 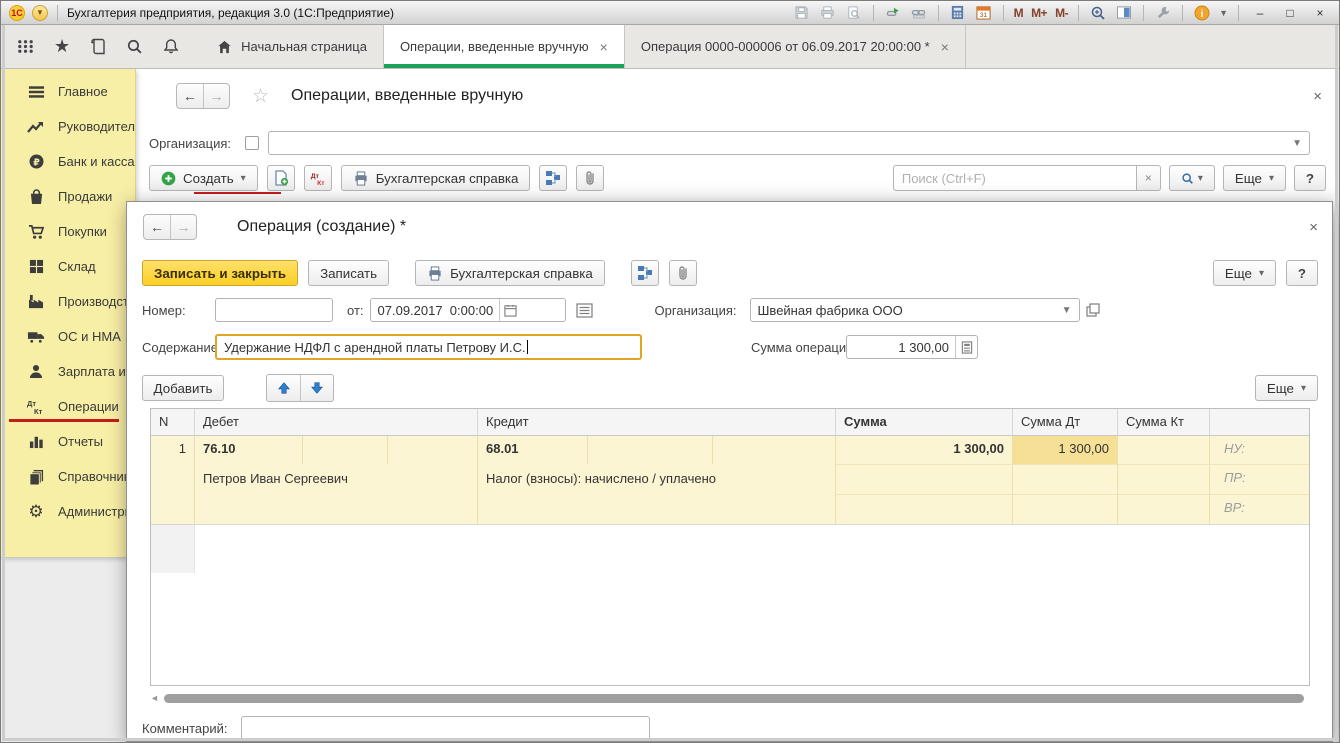 I want to click on date-field: 07.09.2017 0:00:00, so click(x=467, y=310).